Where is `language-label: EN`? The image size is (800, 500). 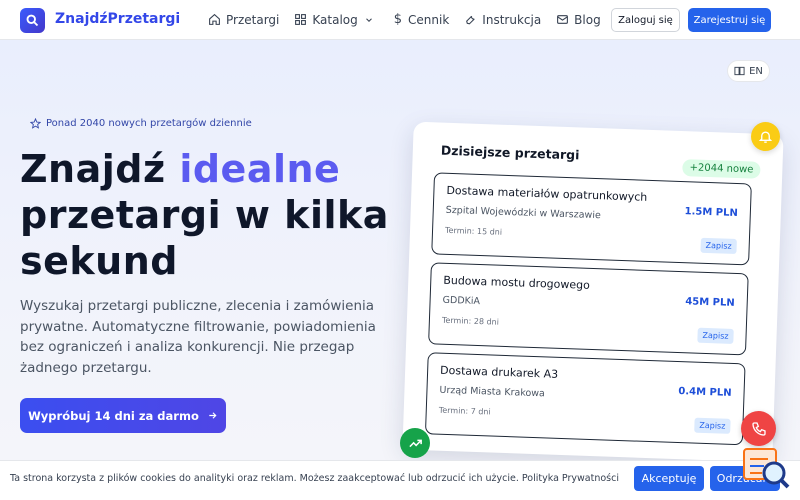
language-label: EN is located at coordinates (756, 71).